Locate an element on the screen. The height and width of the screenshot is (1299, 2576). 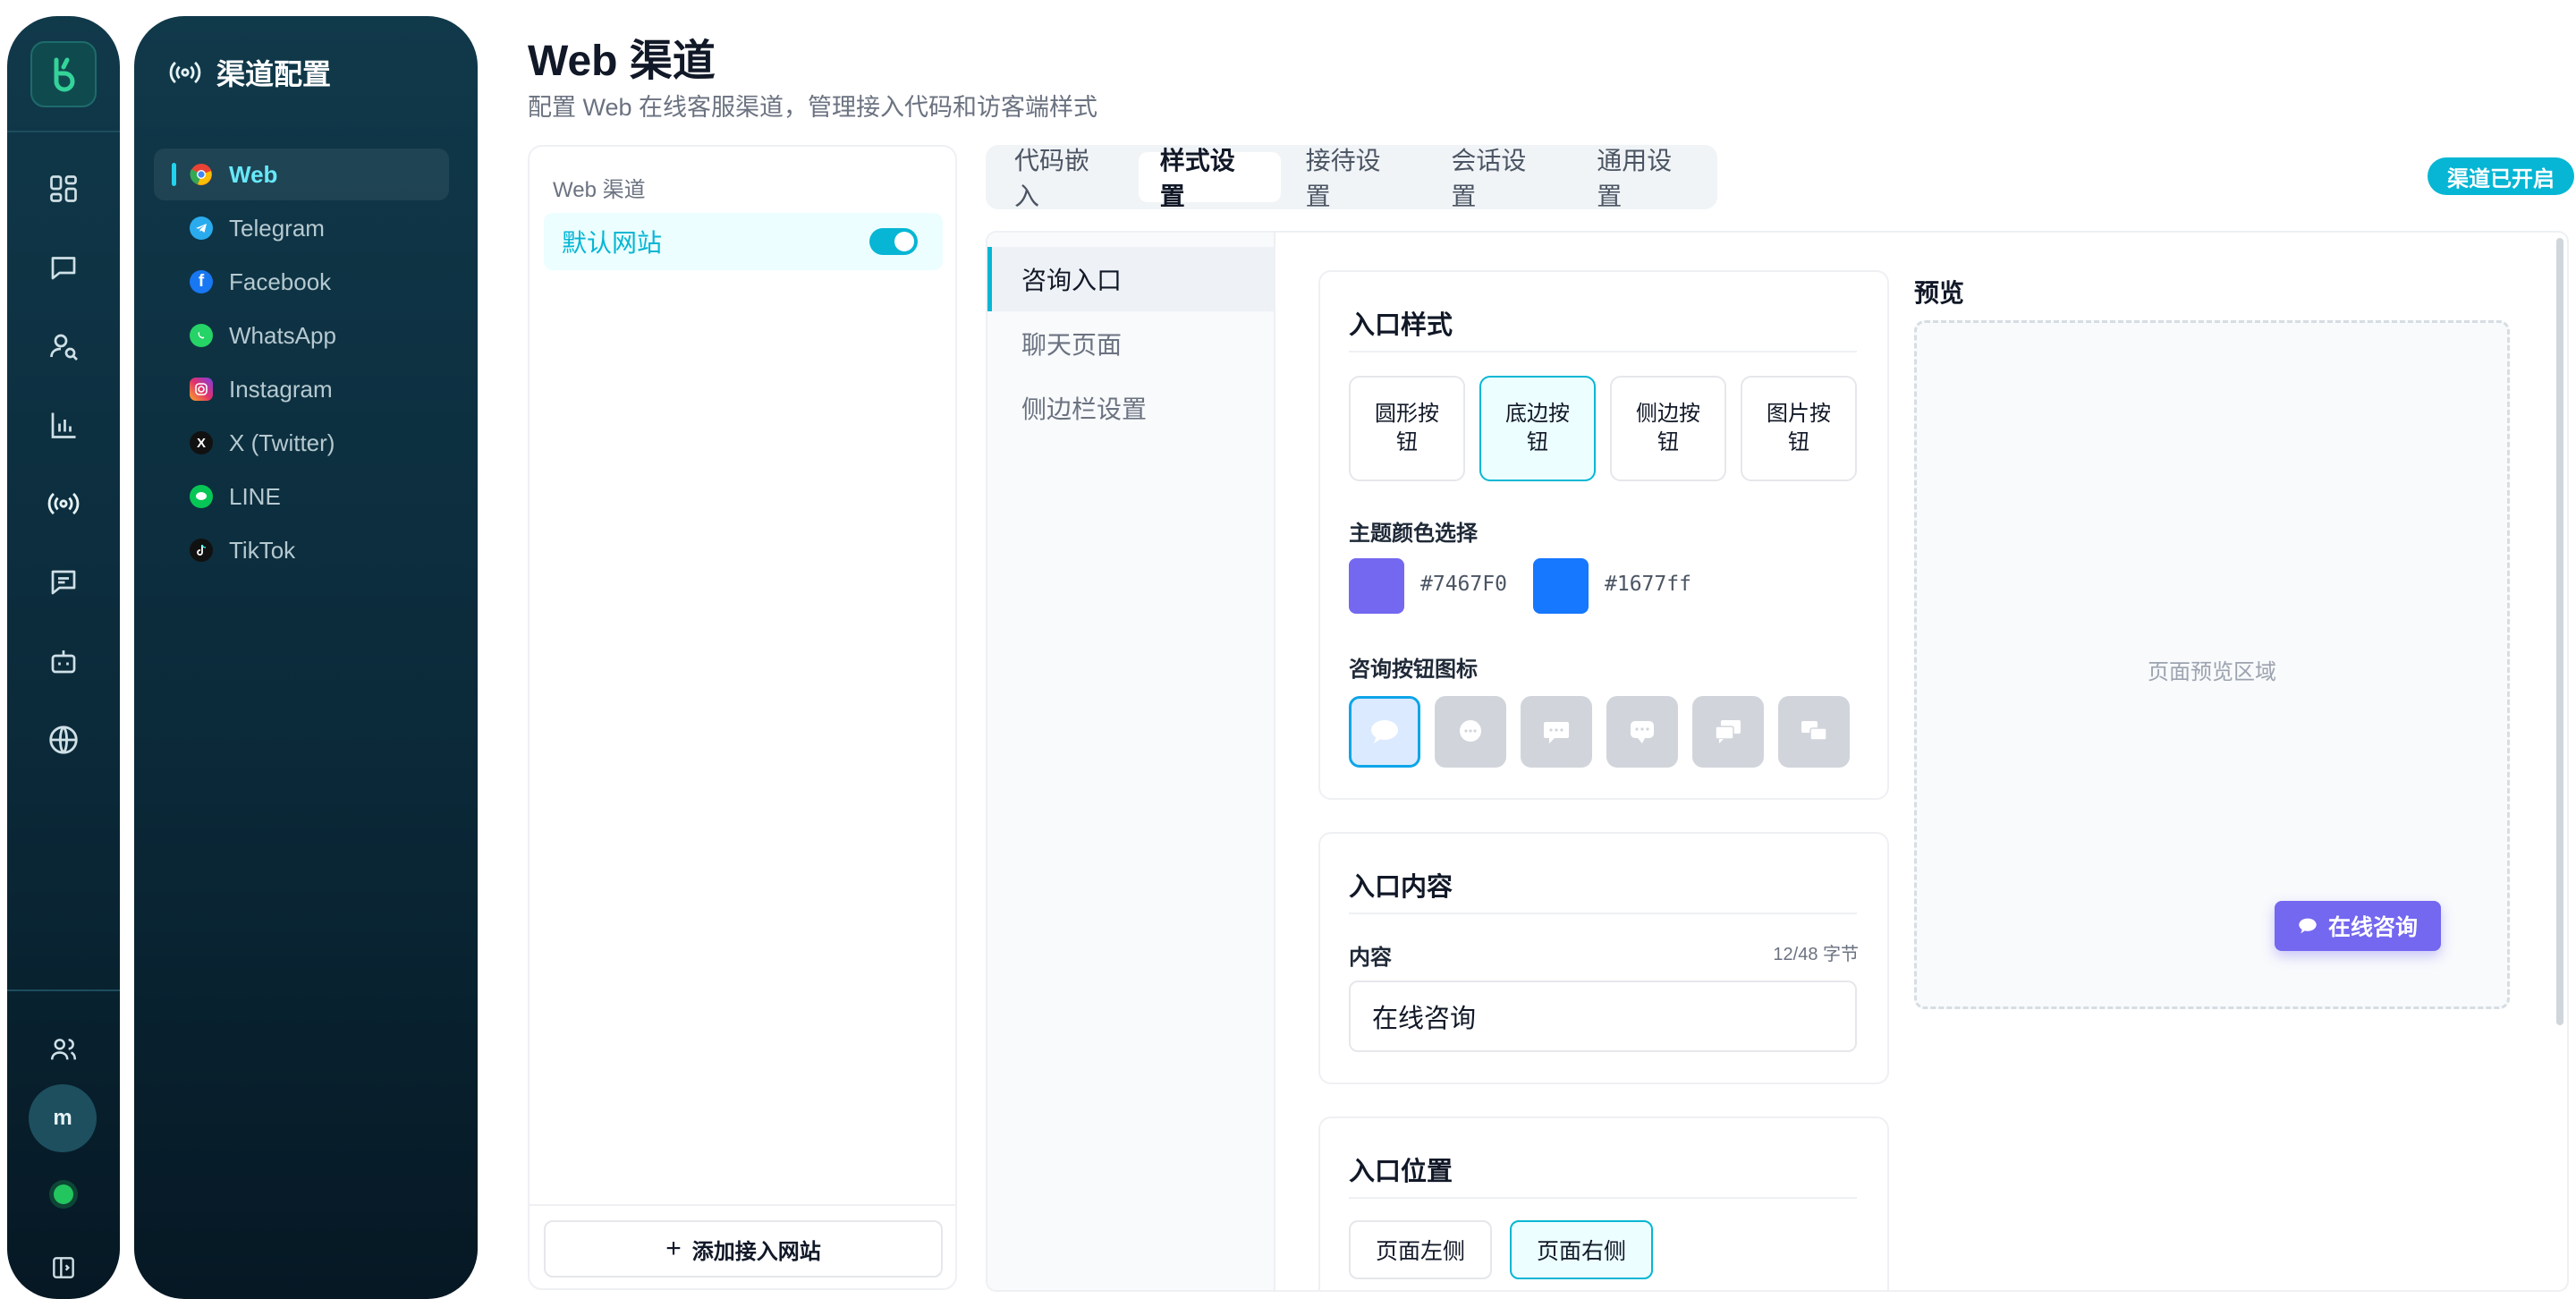
panel-divider is located at coordinates (742, 1205).